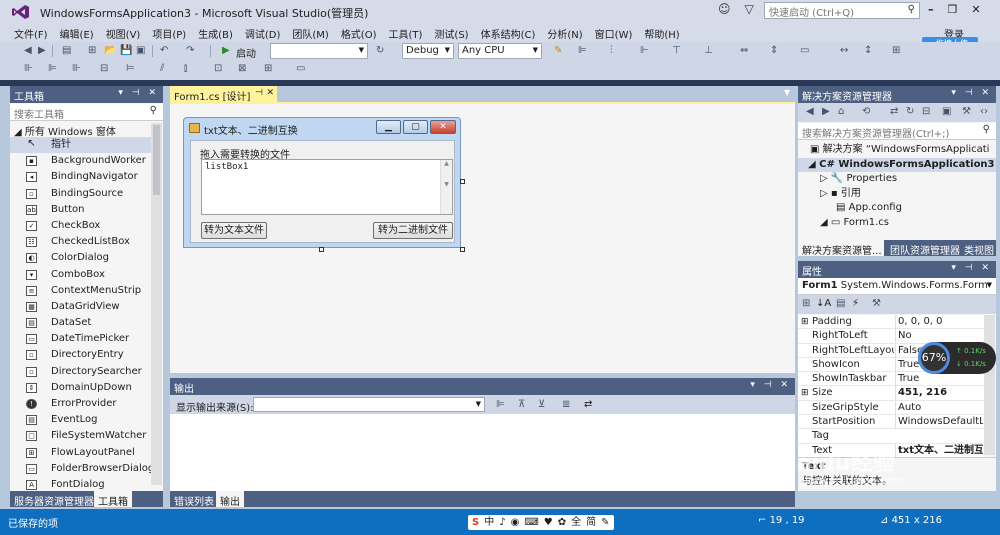  I want to click on grid-icon: ⊞, so click(896, 50).